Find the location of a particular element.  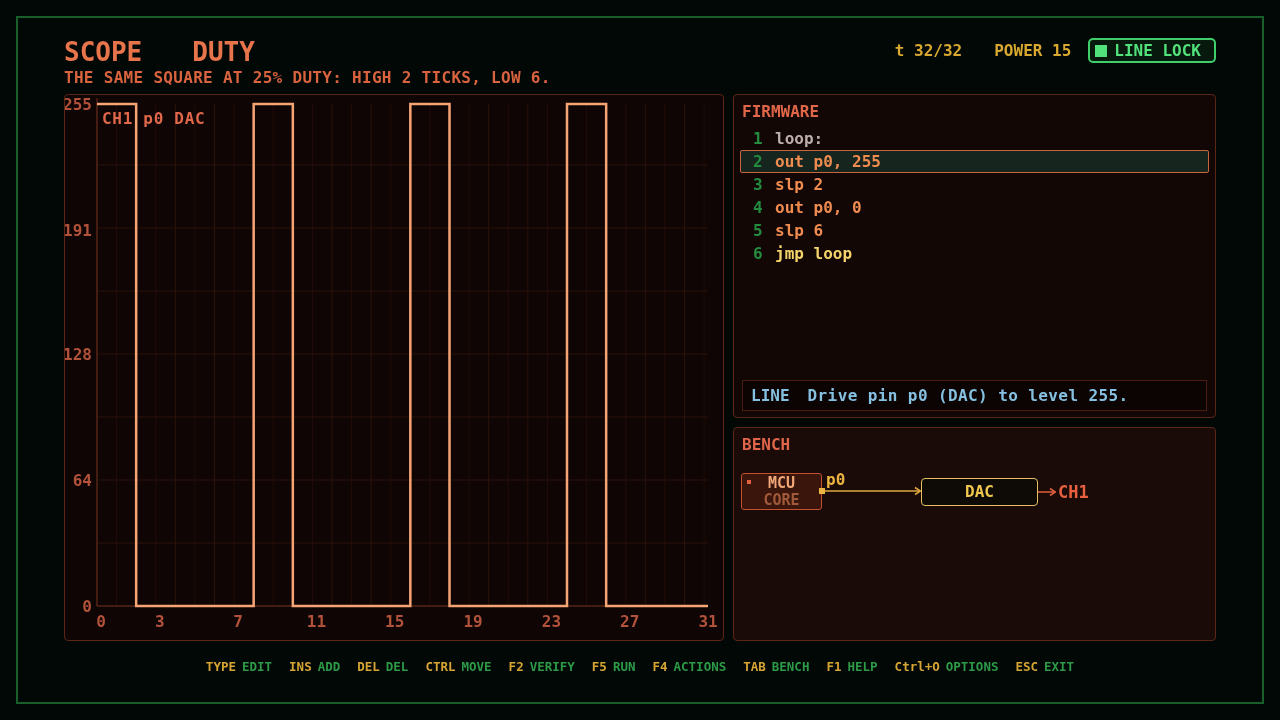

x-axis-label: 15 is located at coordinates (395, 621).